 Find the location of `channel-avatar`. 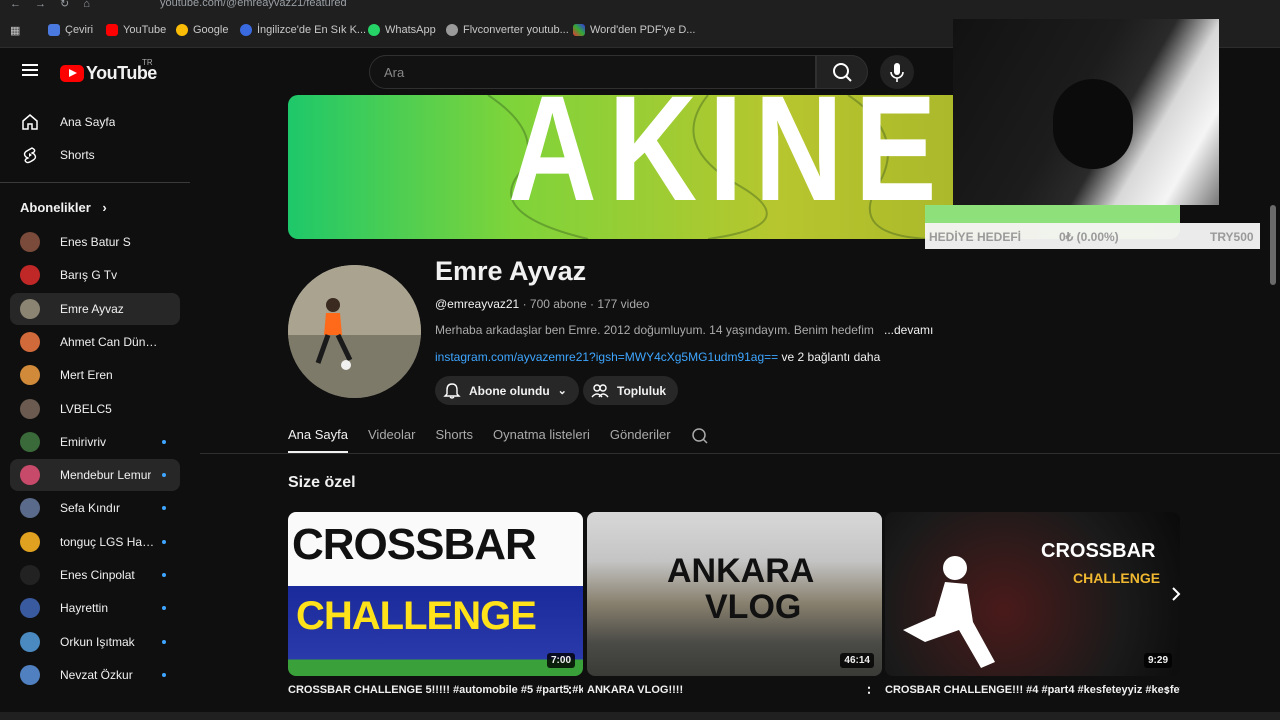

channel-avatar is located at coordinates (354, 331).